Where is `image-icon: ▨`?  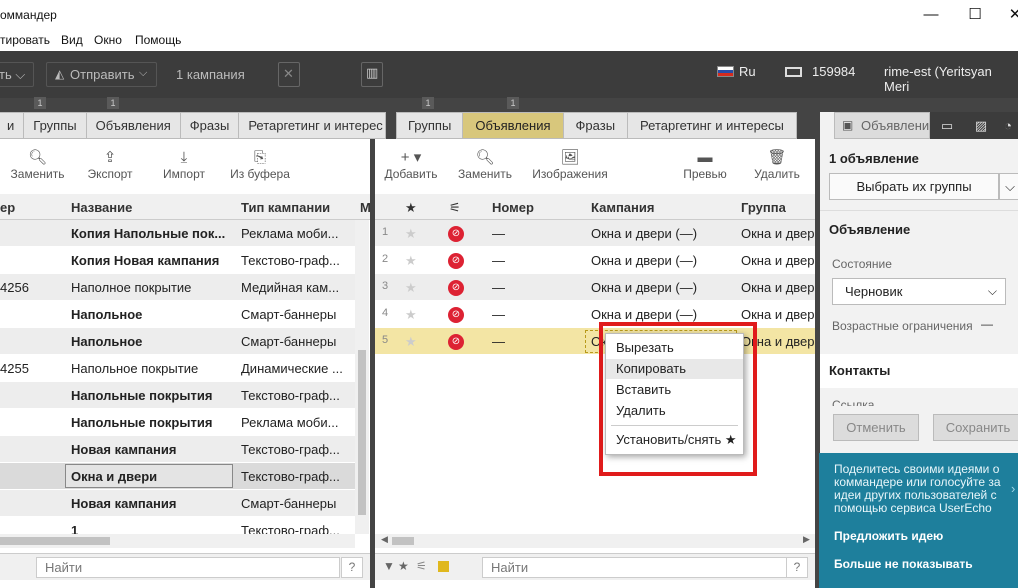 image-icon: ▨ is located at coordinates (981, 125).